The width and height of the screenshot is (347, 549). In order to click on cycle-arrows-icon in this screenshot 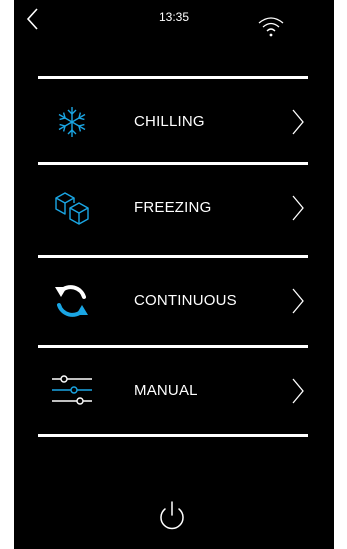, I will do `click(71, 301)`.